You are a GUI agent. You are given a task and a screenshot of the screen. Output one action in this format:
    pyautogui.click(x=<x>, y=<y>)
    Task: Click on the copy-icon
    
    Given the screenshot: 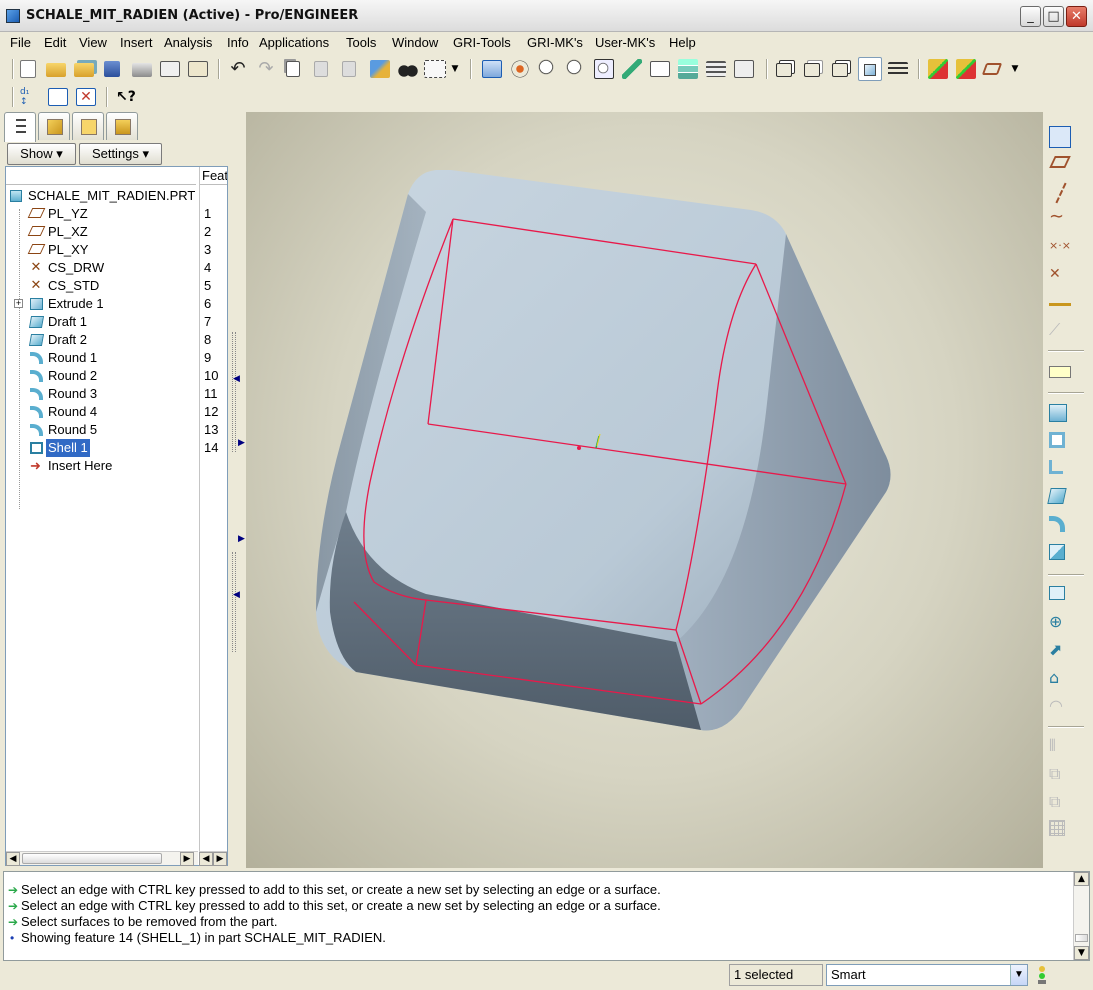 What is the action you would take?
    pyautogui.click(x=293, y=69)
    